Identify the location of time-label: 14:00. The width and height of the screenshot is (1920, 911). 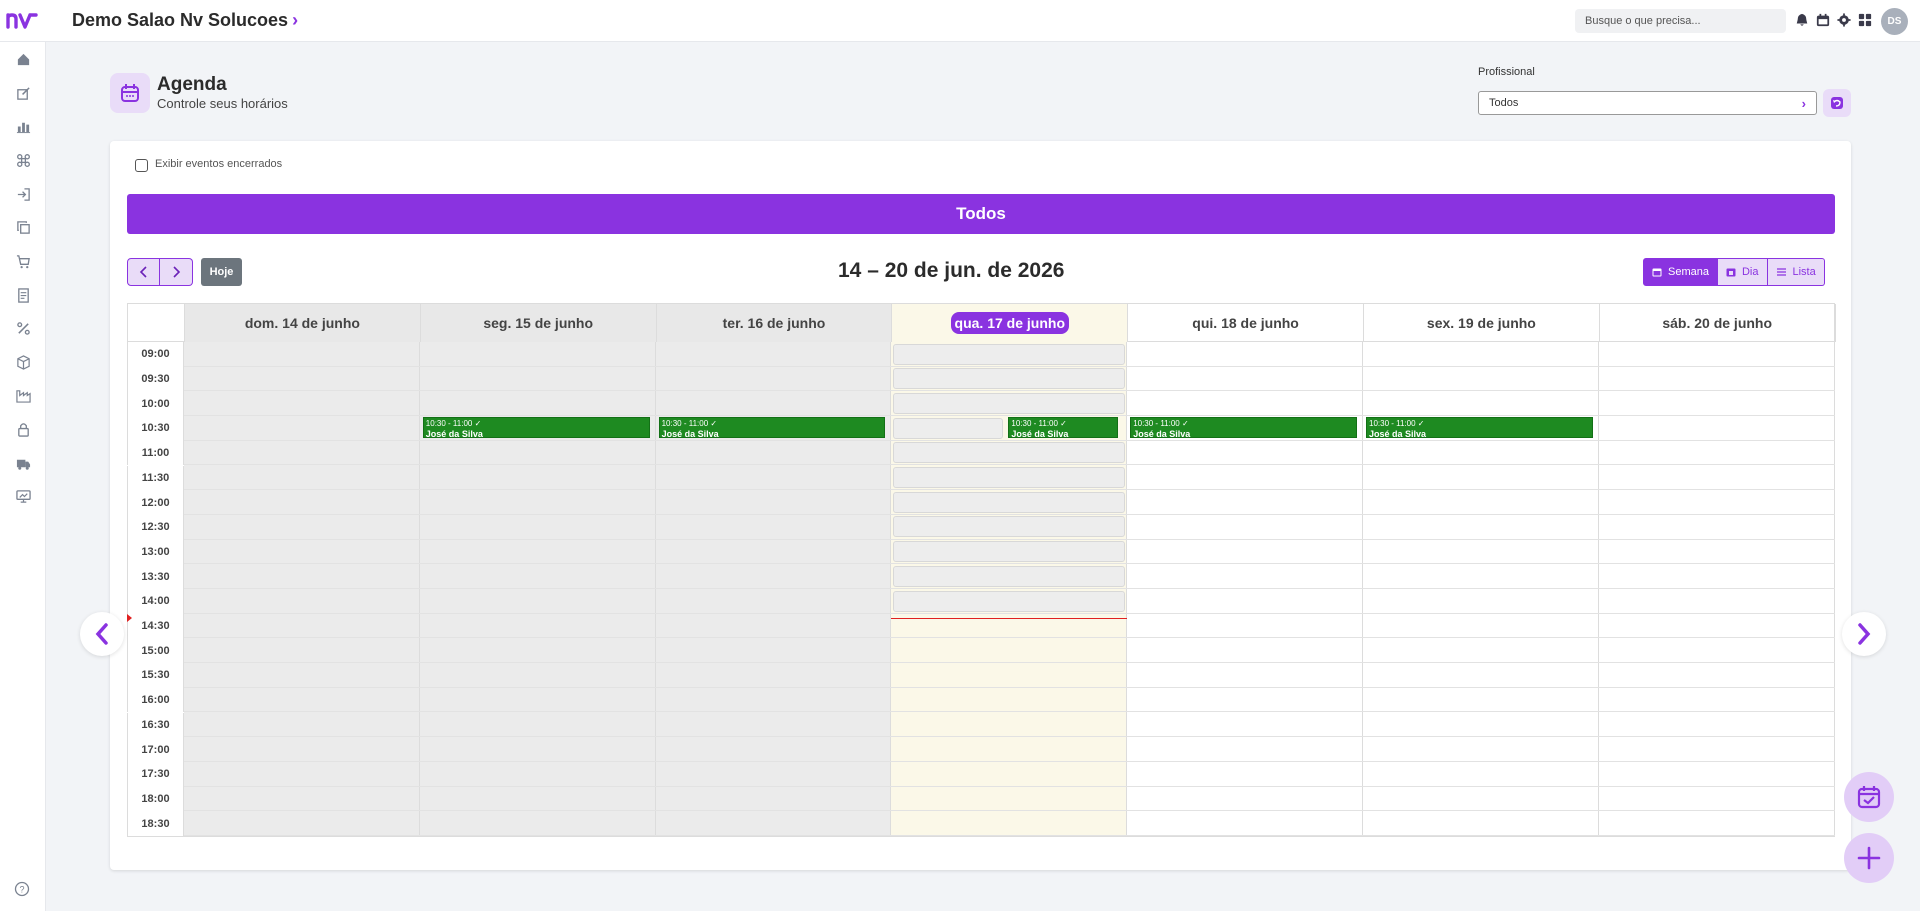
(155, 601).